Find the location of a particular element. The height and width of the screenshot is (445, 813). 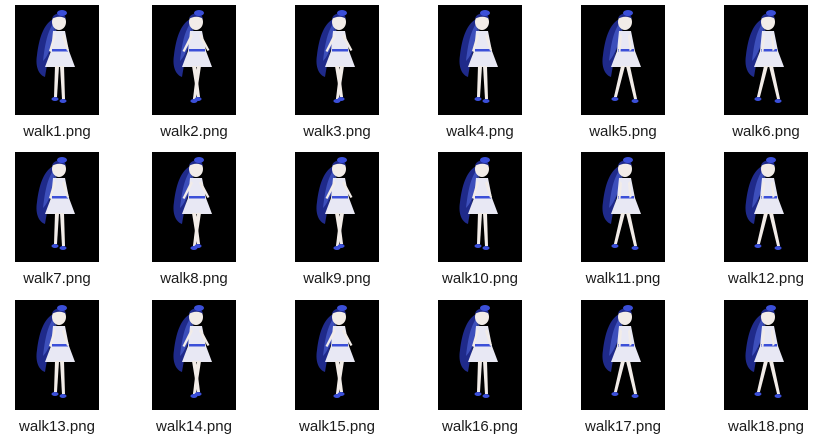

file-item-walk18: walk18.png is located at coordinates (761, 372).